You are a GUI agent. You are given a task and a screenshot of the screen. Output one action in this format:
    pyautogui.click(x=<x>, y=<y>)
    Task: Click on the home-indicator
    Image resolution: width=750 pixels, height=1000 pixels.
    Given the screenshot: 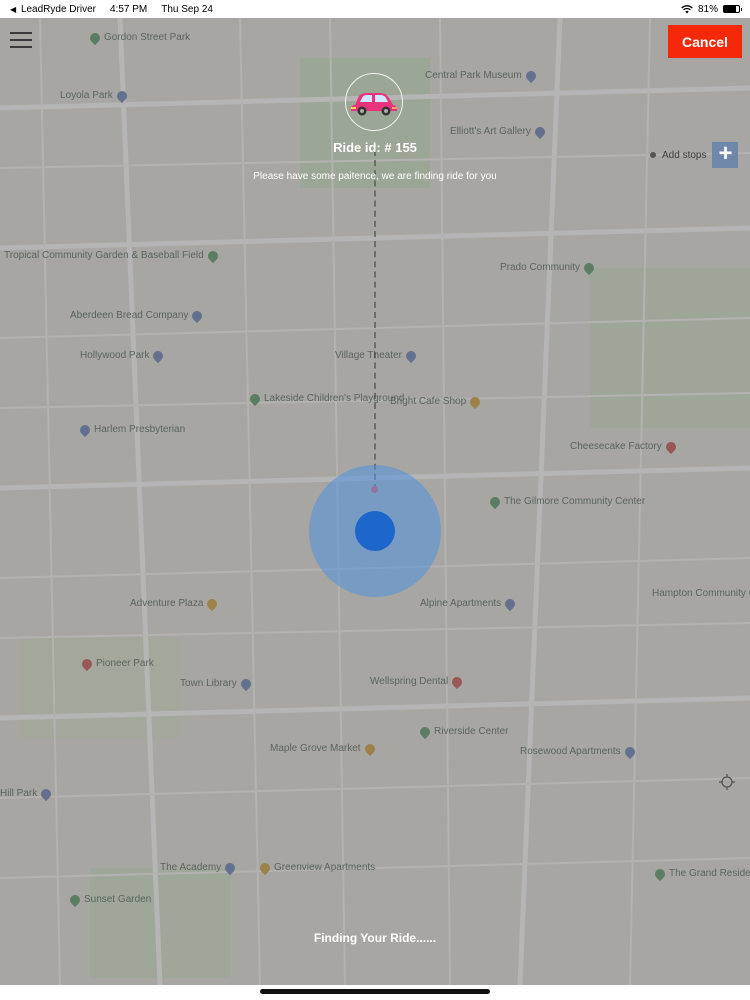 What is the action you would take?
    pyautogui.click(x=375, y=991)
    